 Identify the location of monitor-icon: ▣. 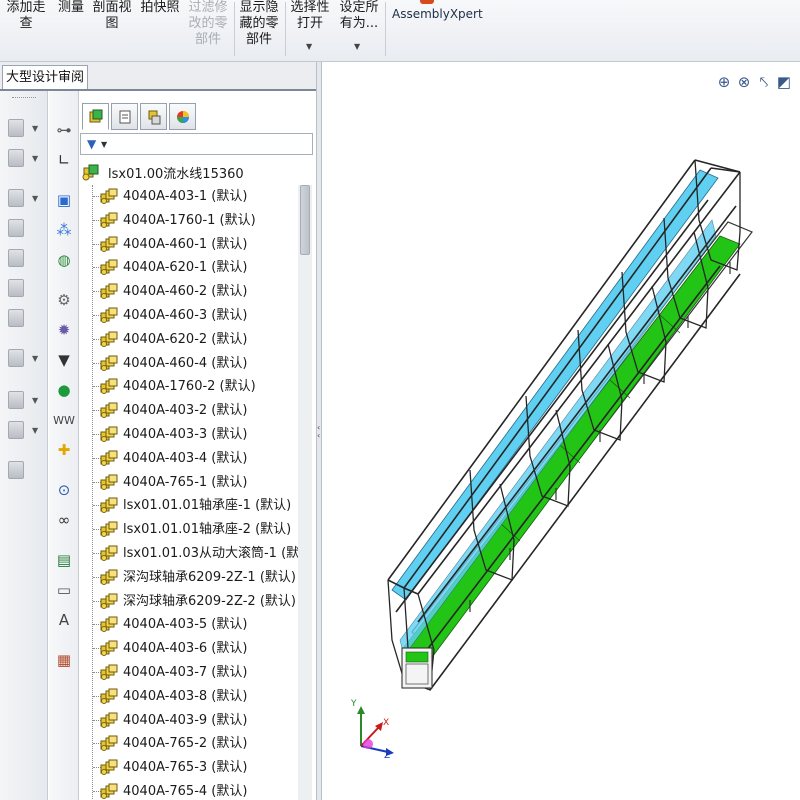
(64, 200).